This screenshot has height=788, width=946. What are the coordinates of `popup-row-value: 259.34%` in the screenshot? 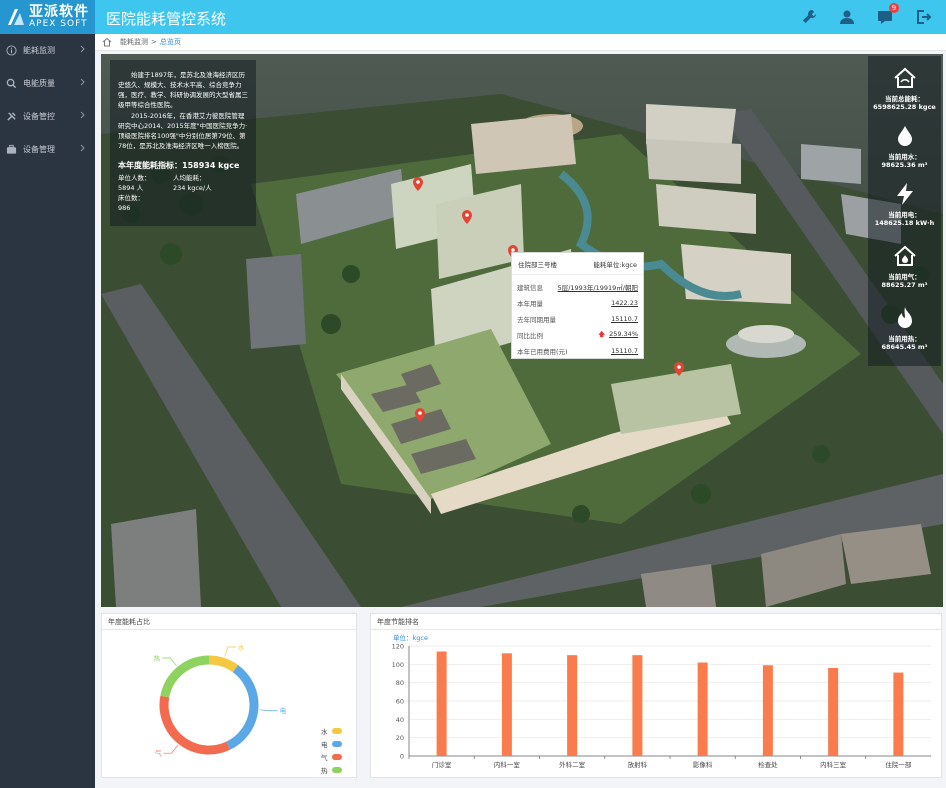 It's located at (623, 334).